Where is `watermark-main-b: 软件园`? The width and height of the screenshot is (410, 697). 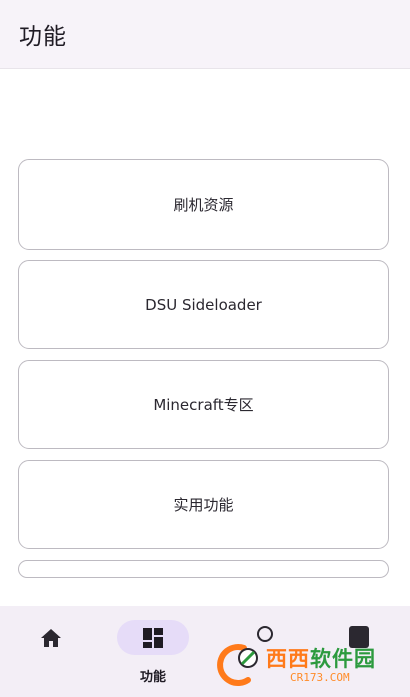 watermark-main-b: 软件园 is located at coordinates (343, 658).